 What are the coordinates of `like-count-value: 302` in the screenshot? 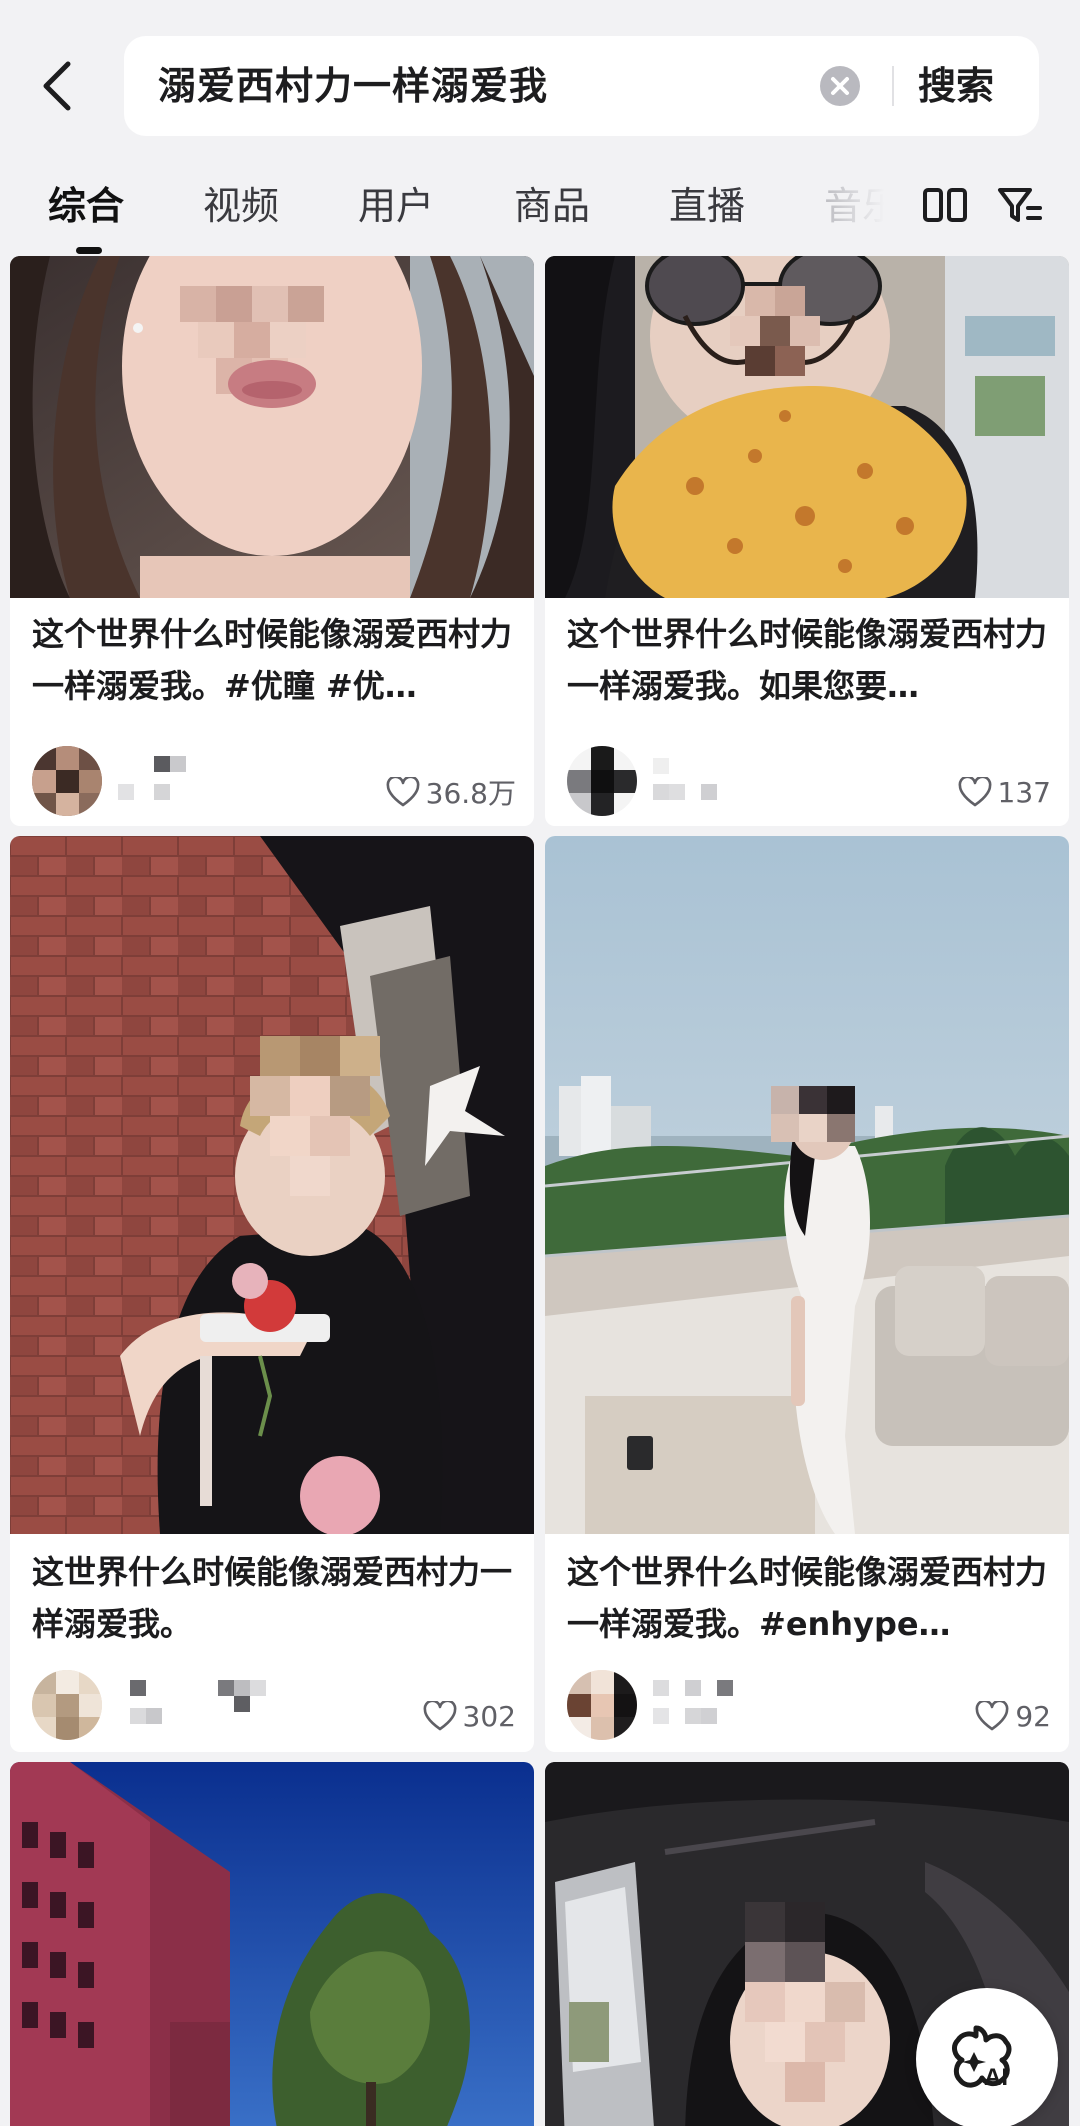 It's located at (489, 1716).